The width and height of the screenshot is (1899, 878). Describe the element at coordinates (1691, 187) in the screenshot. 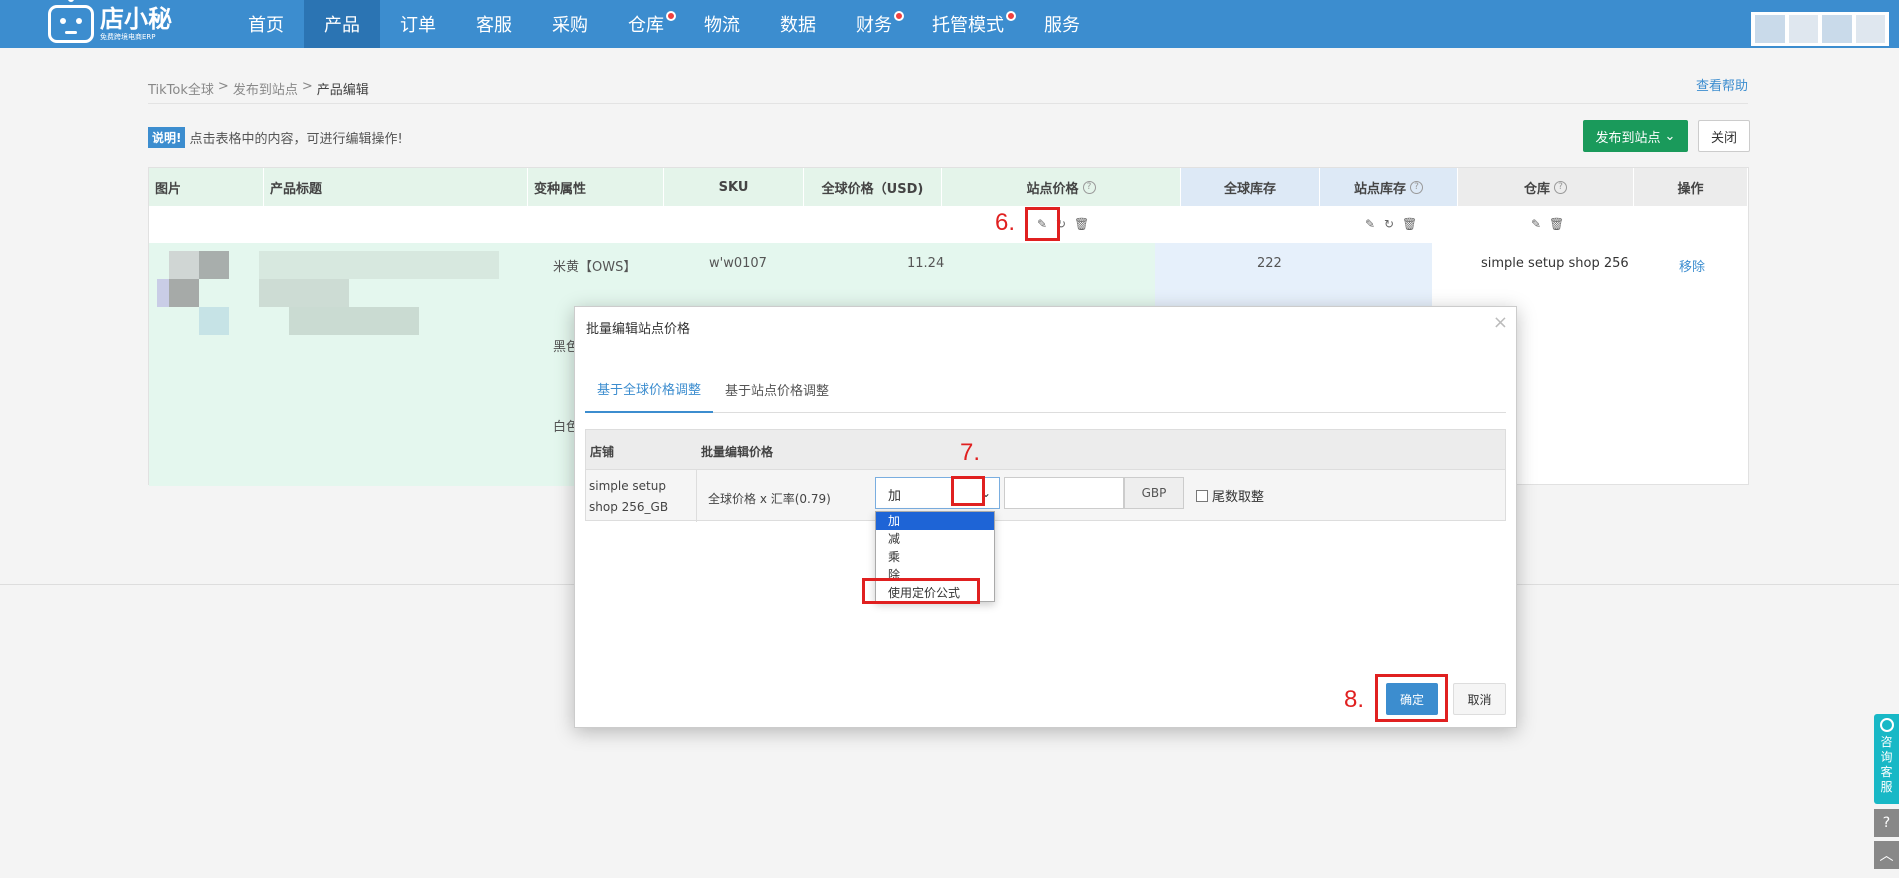

I see `col-actions: 操作` at that location.